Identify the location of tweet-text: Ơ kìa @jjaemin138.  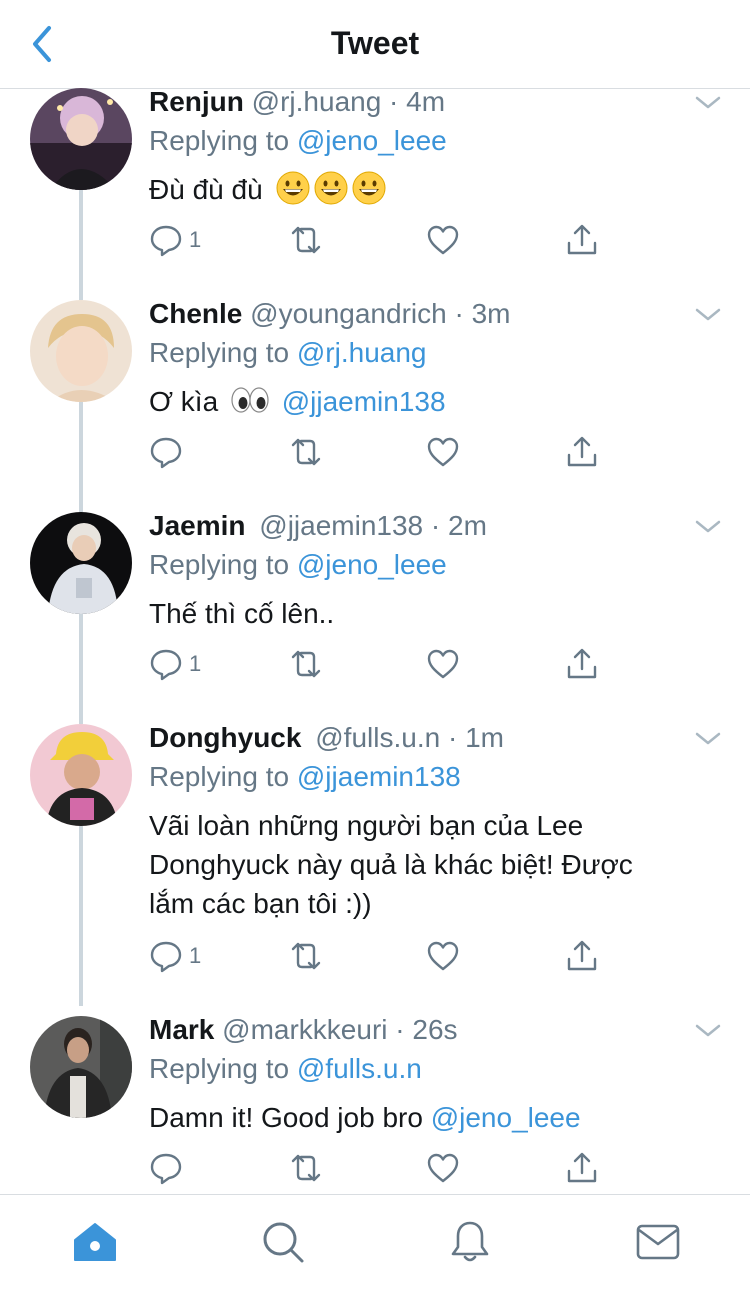
(429, 401).